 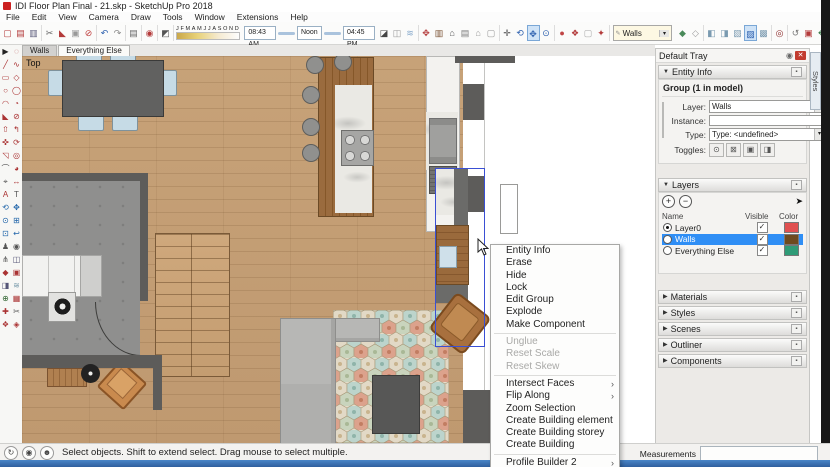 I want to click on wall-stub, so click(x=157, y=382).